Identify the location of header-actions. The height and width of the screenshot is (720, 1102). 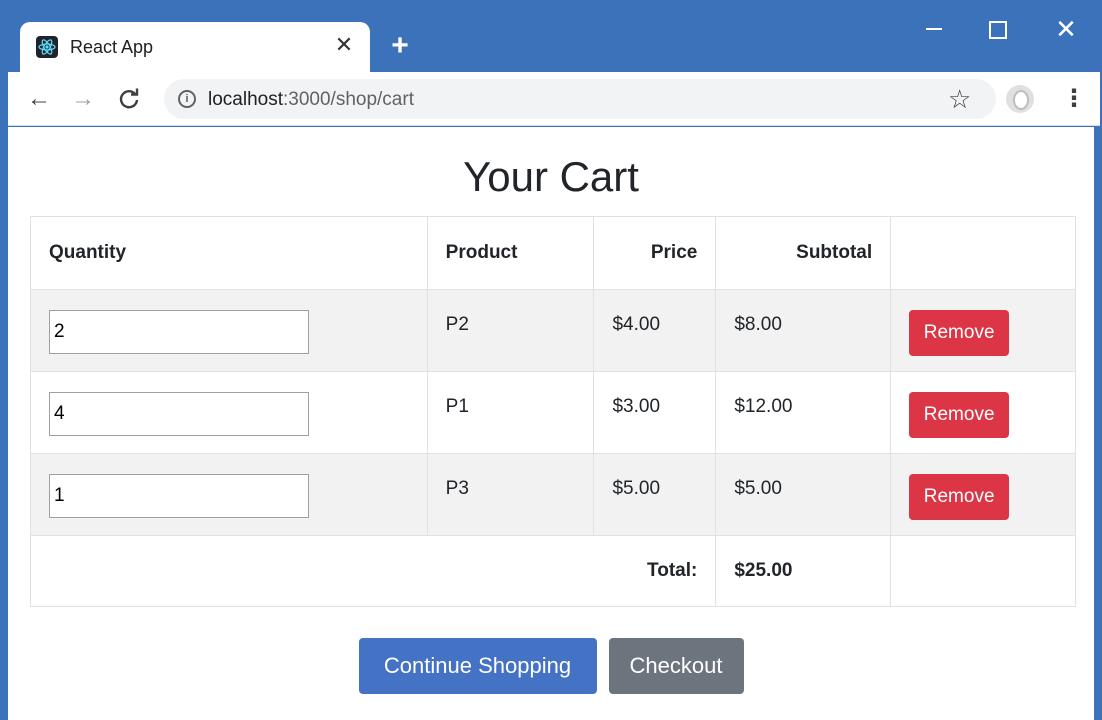
(983, 253).